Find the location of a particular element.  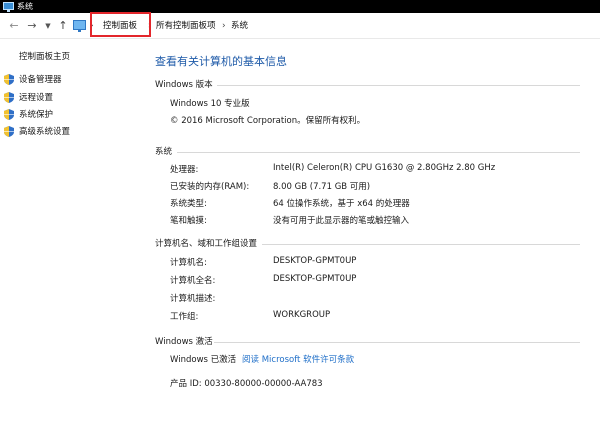

description-label: 计算机描述: is located at coordinates (193, 299).